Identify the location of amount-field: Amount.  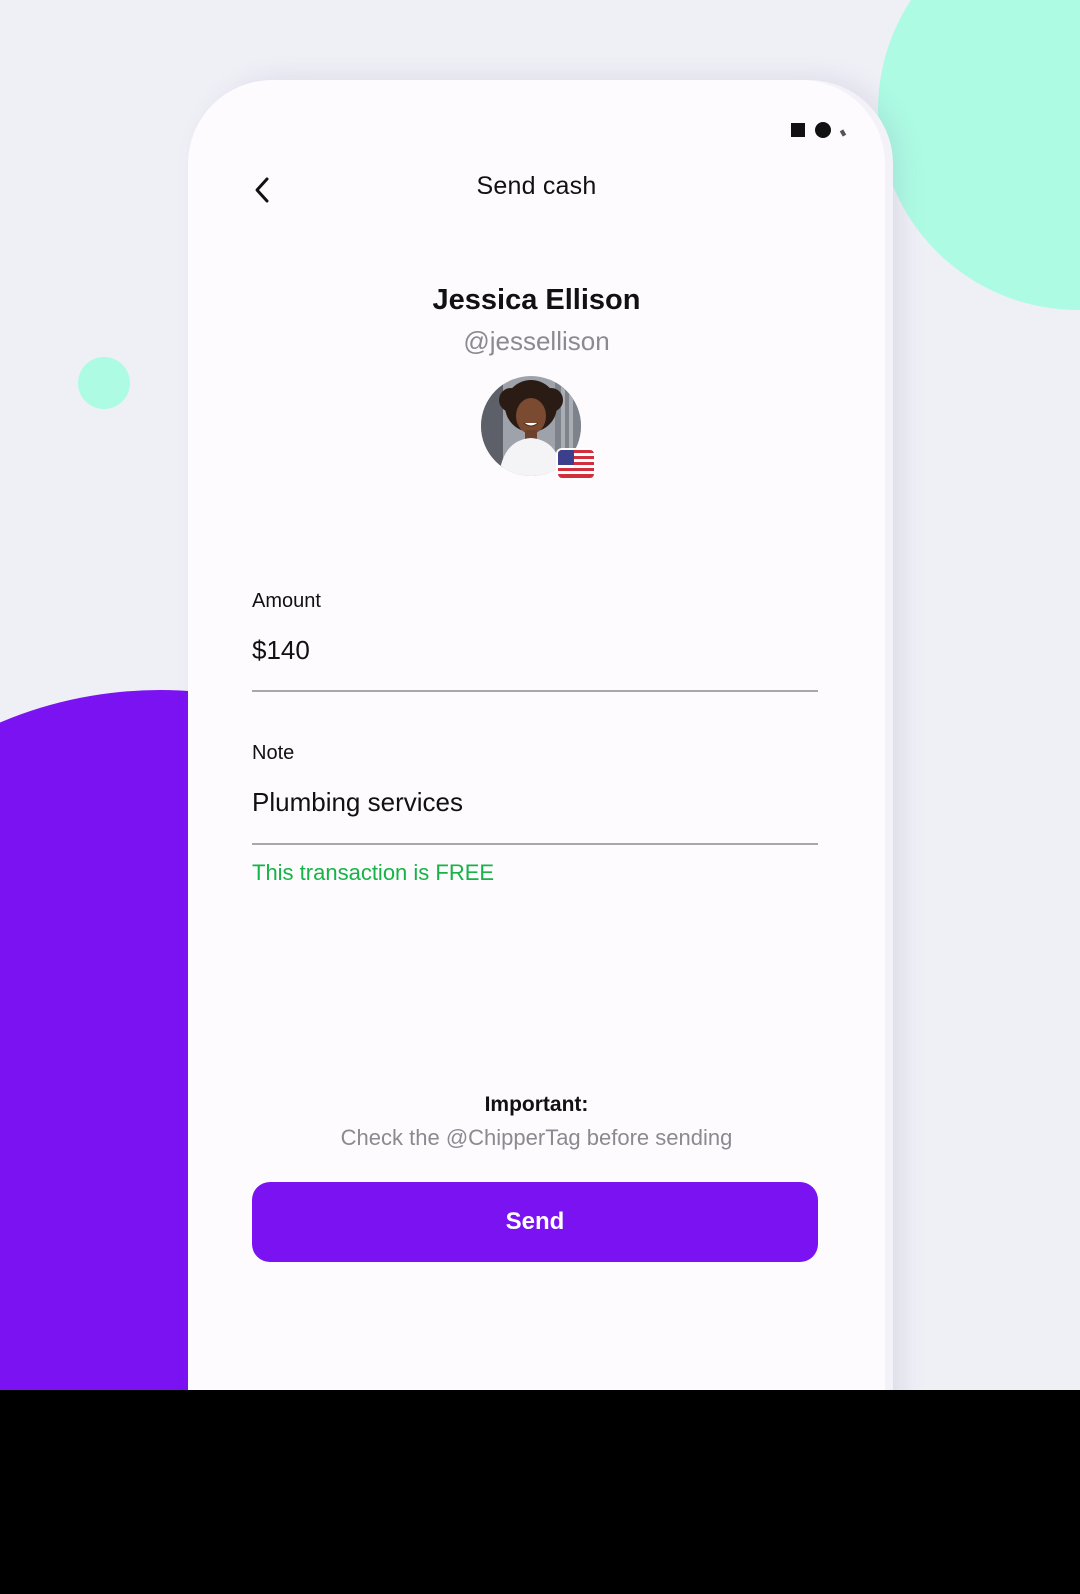
(535, 642).